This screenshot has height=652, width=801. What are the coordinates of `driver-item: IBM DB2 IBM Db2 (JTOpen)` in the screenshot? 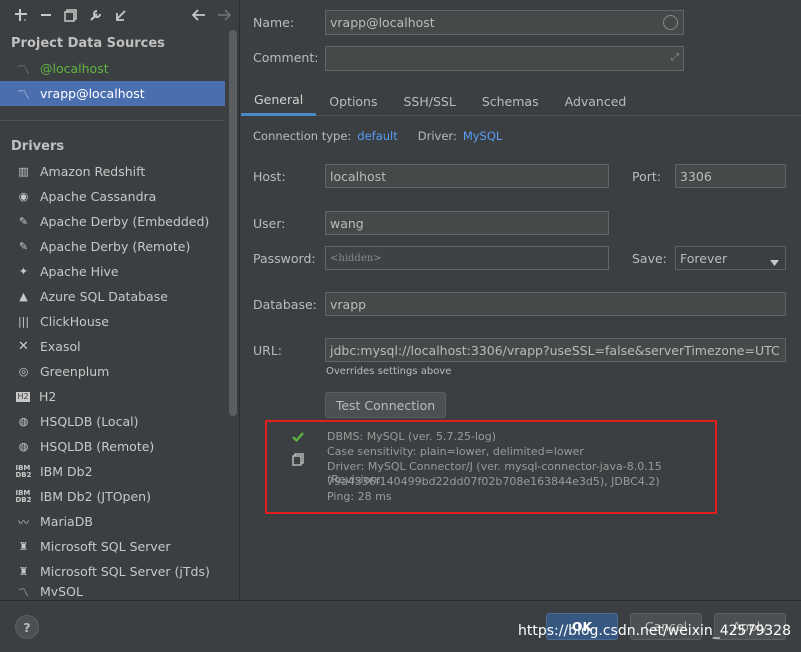 It's located at (119, 496).